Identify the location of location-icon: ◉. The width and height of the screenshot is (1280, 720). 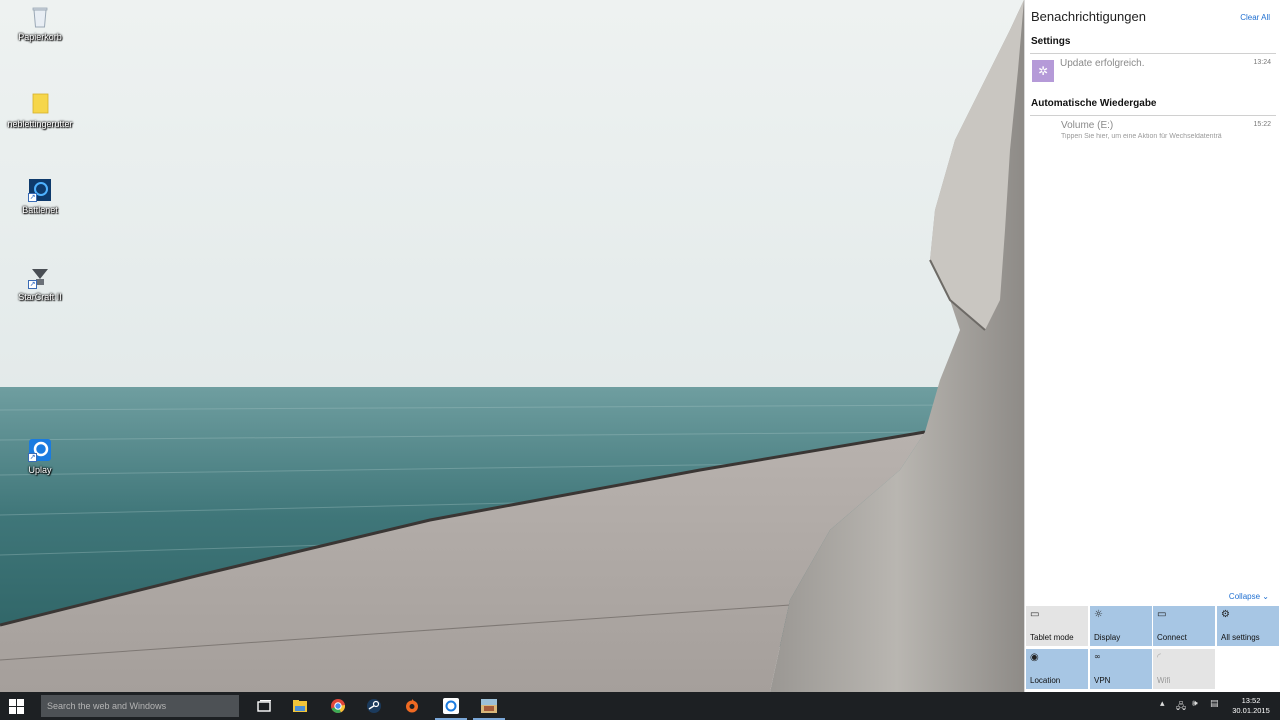
(1034, 657).